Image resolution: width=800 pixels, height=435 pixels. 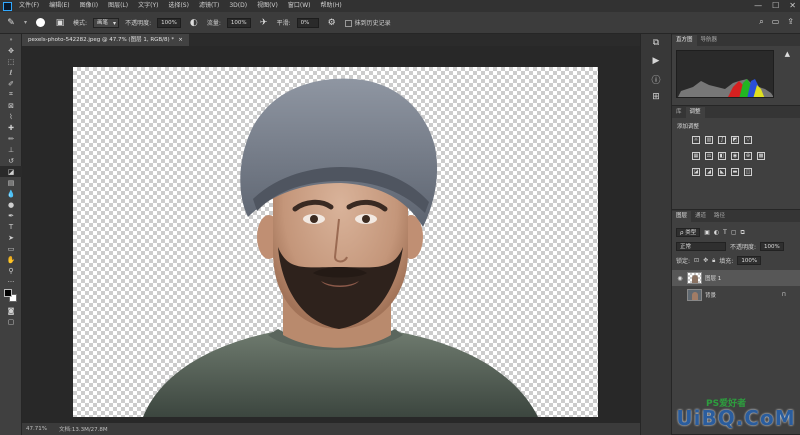 I want to click on pen-tool-icon: ✒, so click(x=11, y=215).